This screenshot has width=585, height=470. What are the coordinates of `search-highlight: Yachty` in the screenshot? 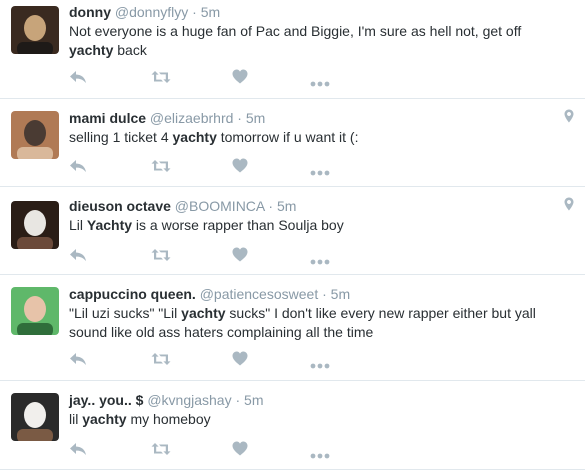 It's located at (109, 225).